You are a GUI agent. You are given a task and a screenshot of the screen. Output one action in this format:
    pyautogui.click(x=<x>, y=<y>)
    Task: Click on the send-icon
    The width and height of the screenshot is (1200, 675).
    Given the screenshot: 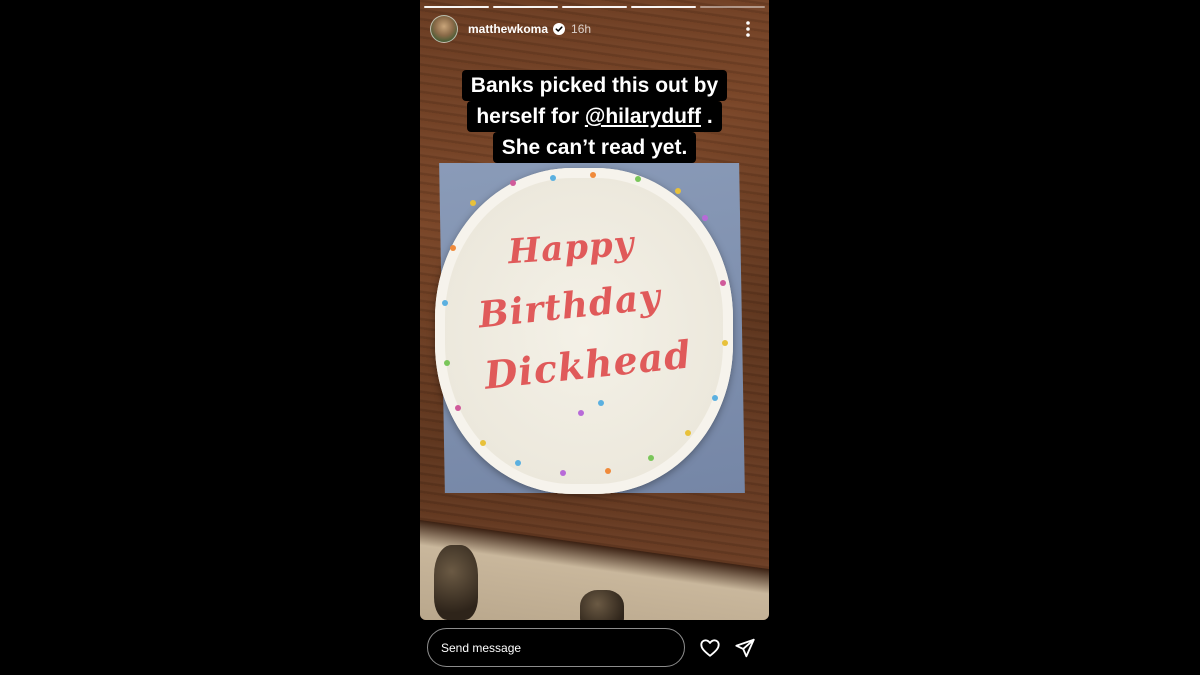 What is the action you would take?
    pyautogui.click(x=745, y=648)
    